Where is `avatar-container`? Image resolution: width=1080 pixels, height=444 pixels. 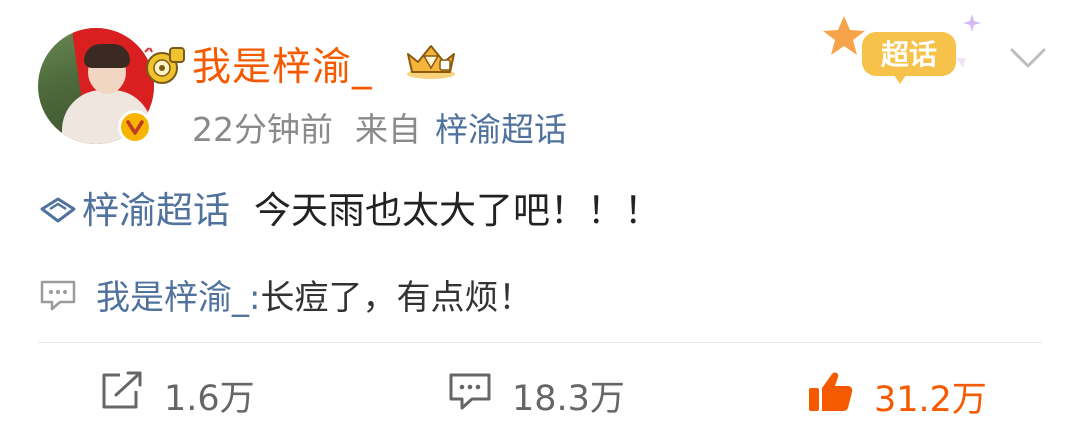
avatar-container is located at coordinates (111, 88).